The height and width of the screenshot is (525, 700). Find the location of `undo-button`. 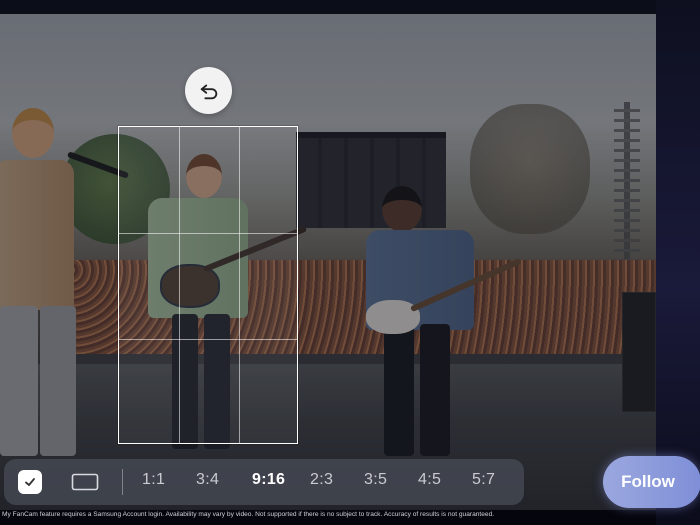

undo-button is located at coordinates (208, 90).